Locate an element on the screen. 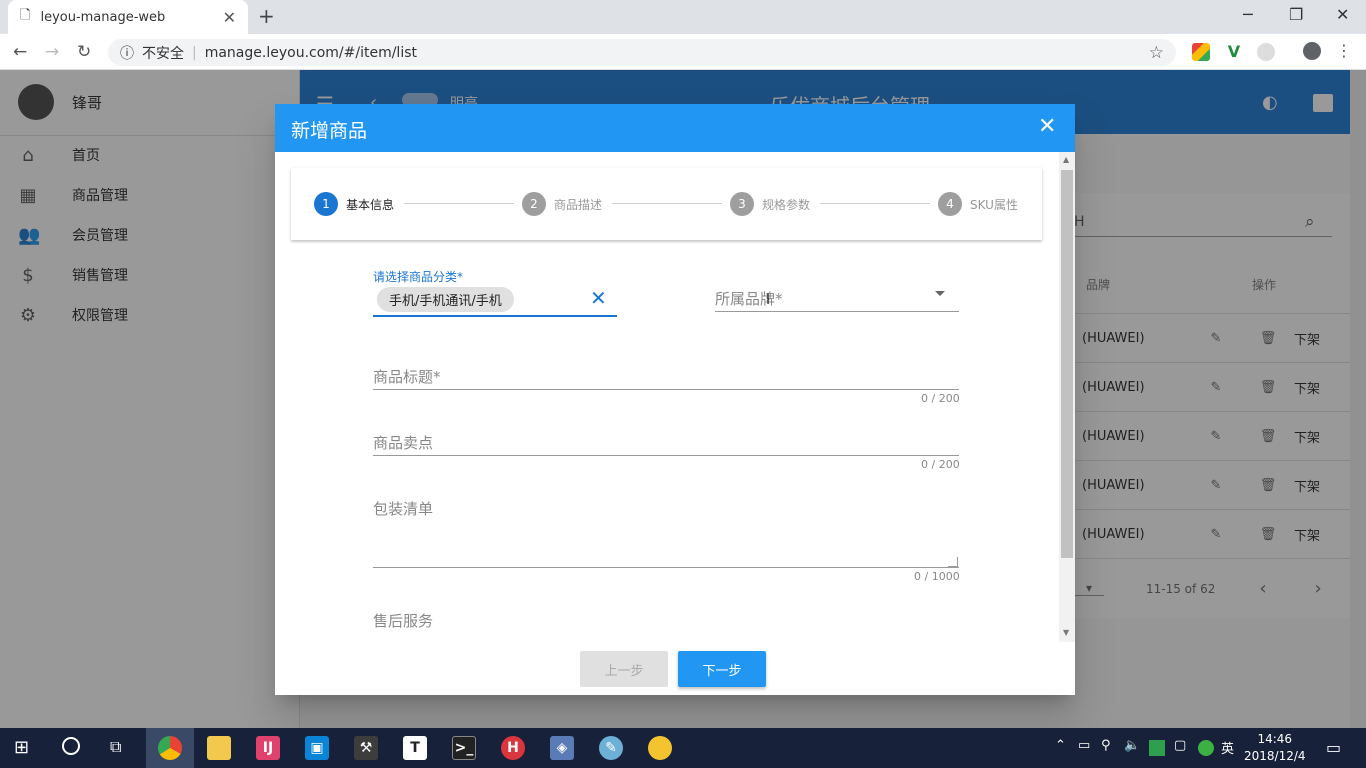 This screenshot has height=768, width=1366. stepper is located at coordinates (666, 204).